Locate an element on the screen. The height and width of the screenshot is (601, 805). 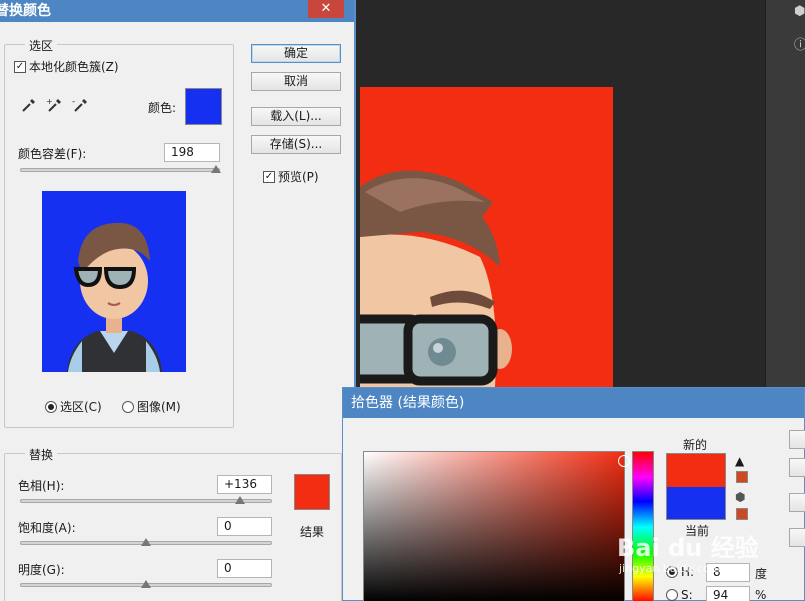
cartoon-character-closeup is located at coordinates (436, 278).